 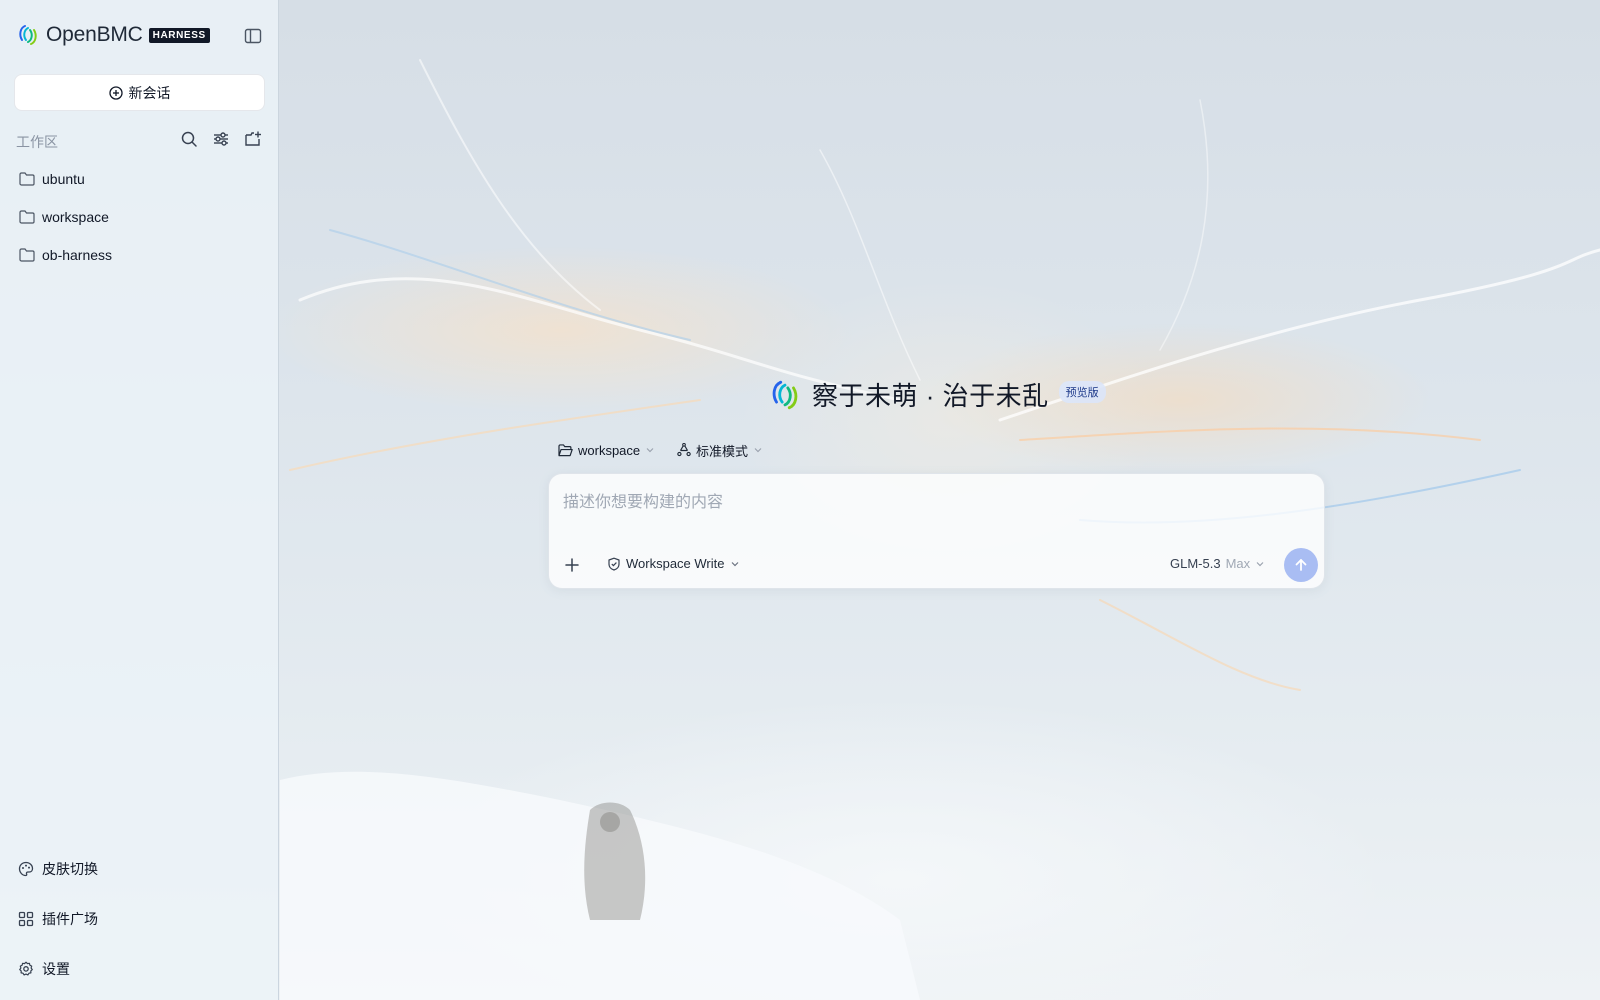 I want to click on brand-badge: HARNESS, so click(x=179, y=35).